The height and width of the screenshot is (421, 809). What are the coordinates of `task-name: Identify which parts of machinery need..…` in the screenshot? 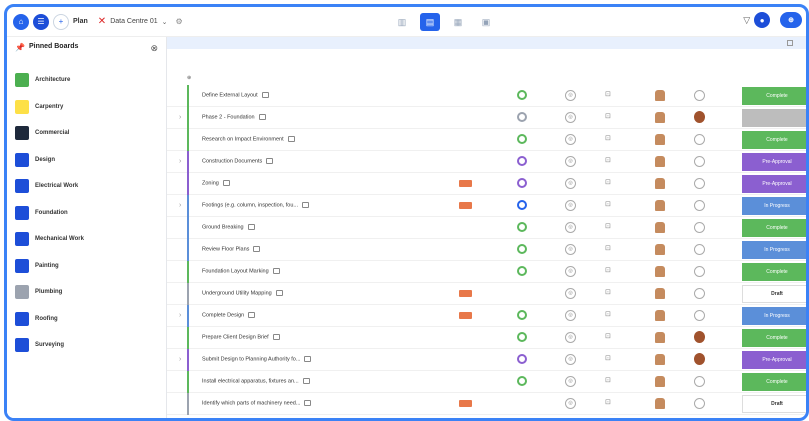 It's located at (257, 403).